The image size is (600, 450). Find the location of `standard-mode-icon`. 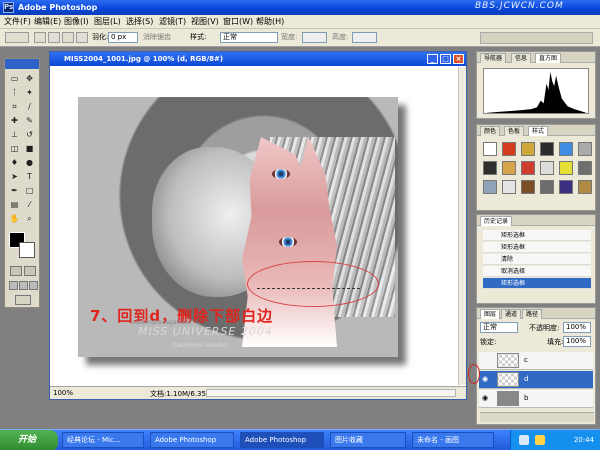

standard-mode-icon is located at coordinates (16, 271).